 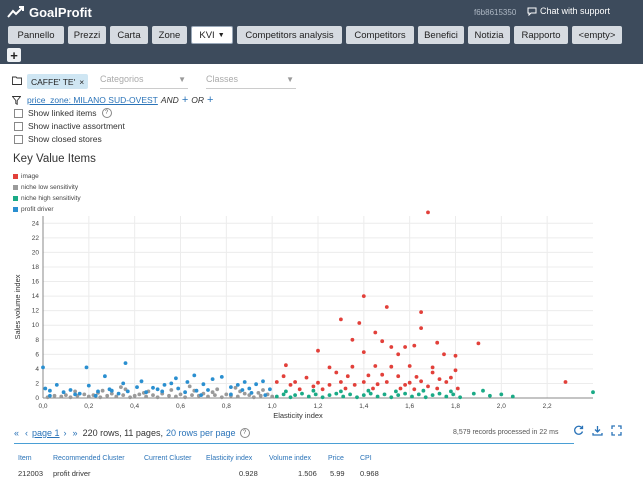 What do you see at coordinates (380, 35) in the screenshot?
I see `tab-competitors: Competitors` at bounding box center [380, 35].